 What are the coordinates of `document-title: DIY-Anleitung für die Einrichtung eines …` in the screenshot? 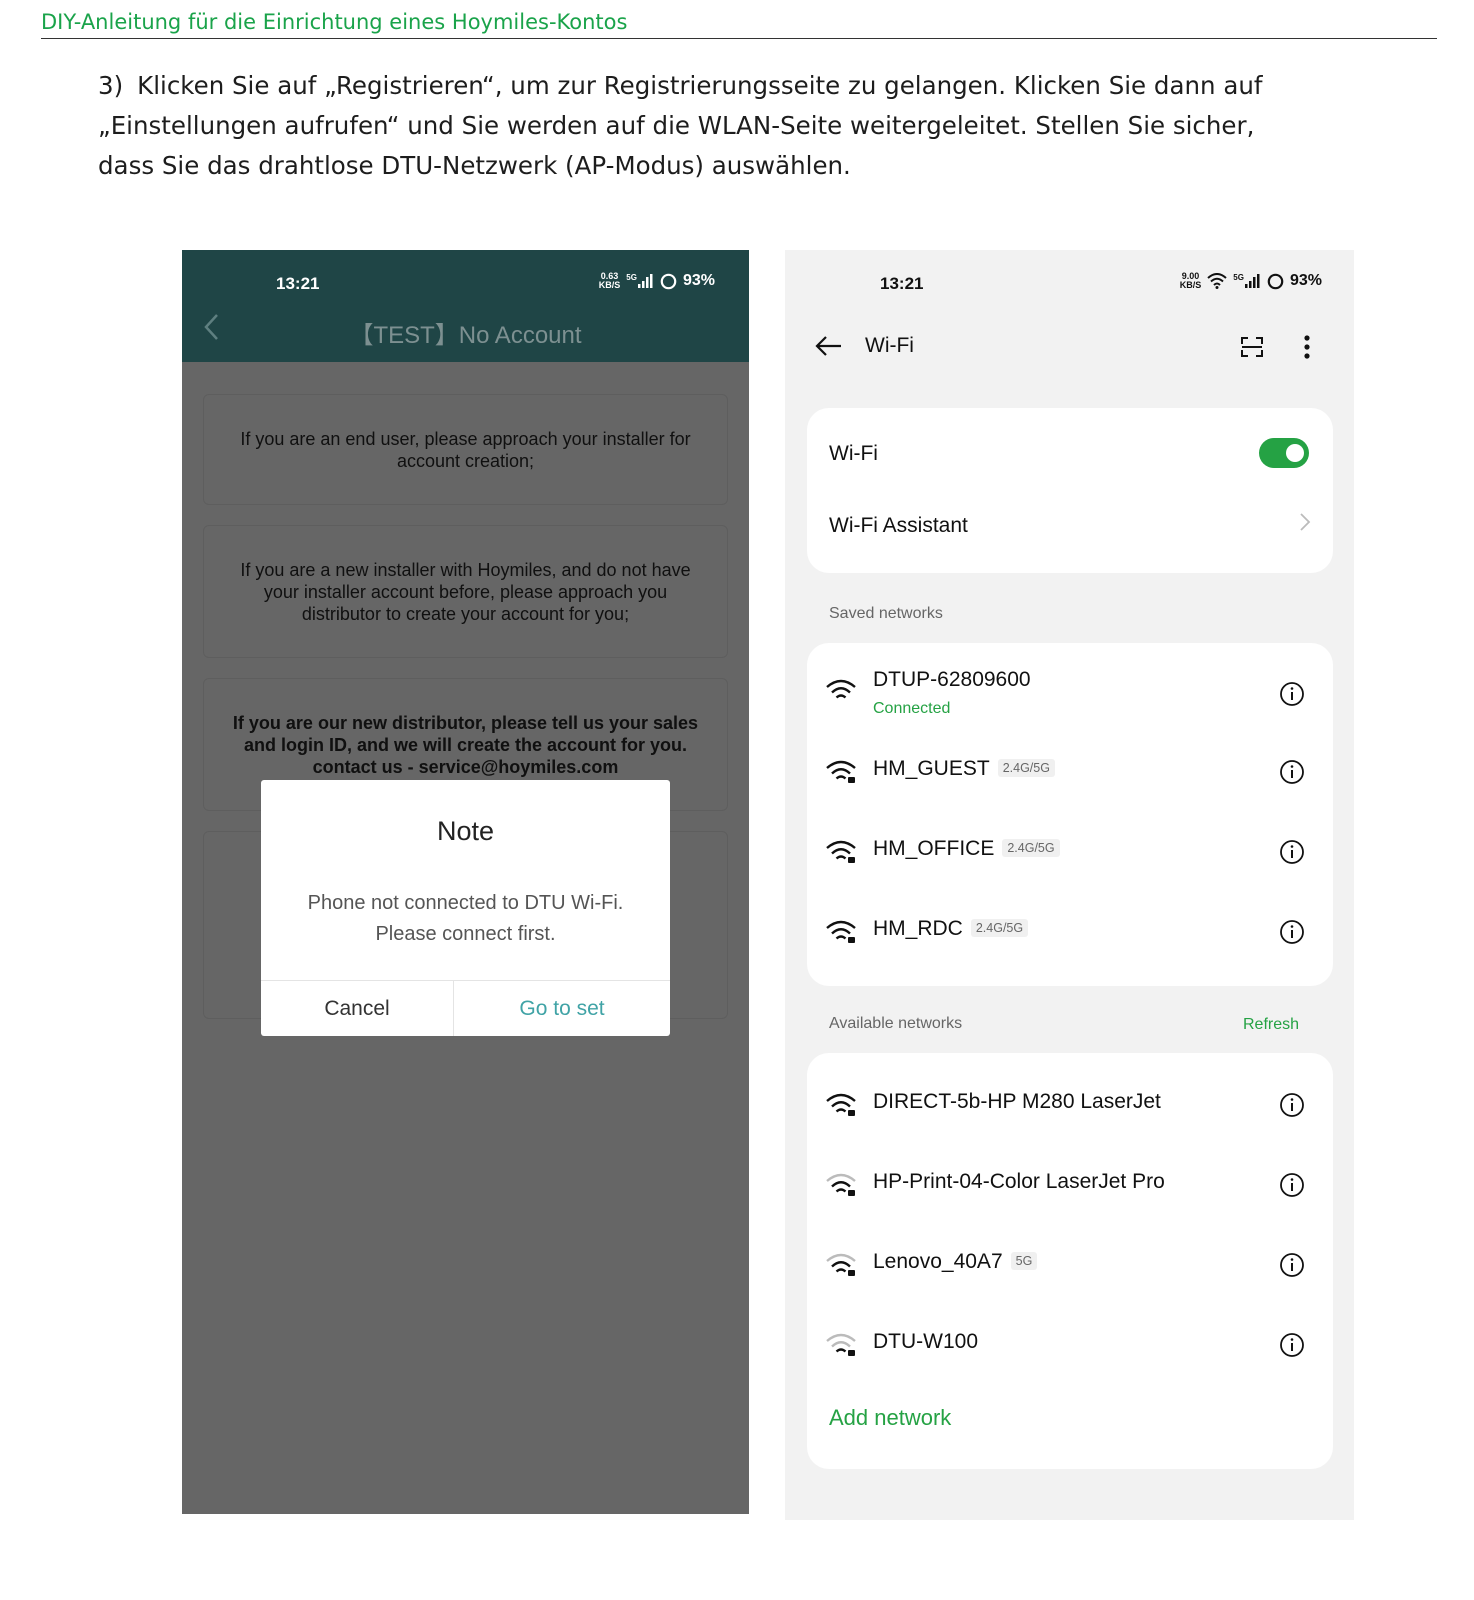 It's located at (334, 22).